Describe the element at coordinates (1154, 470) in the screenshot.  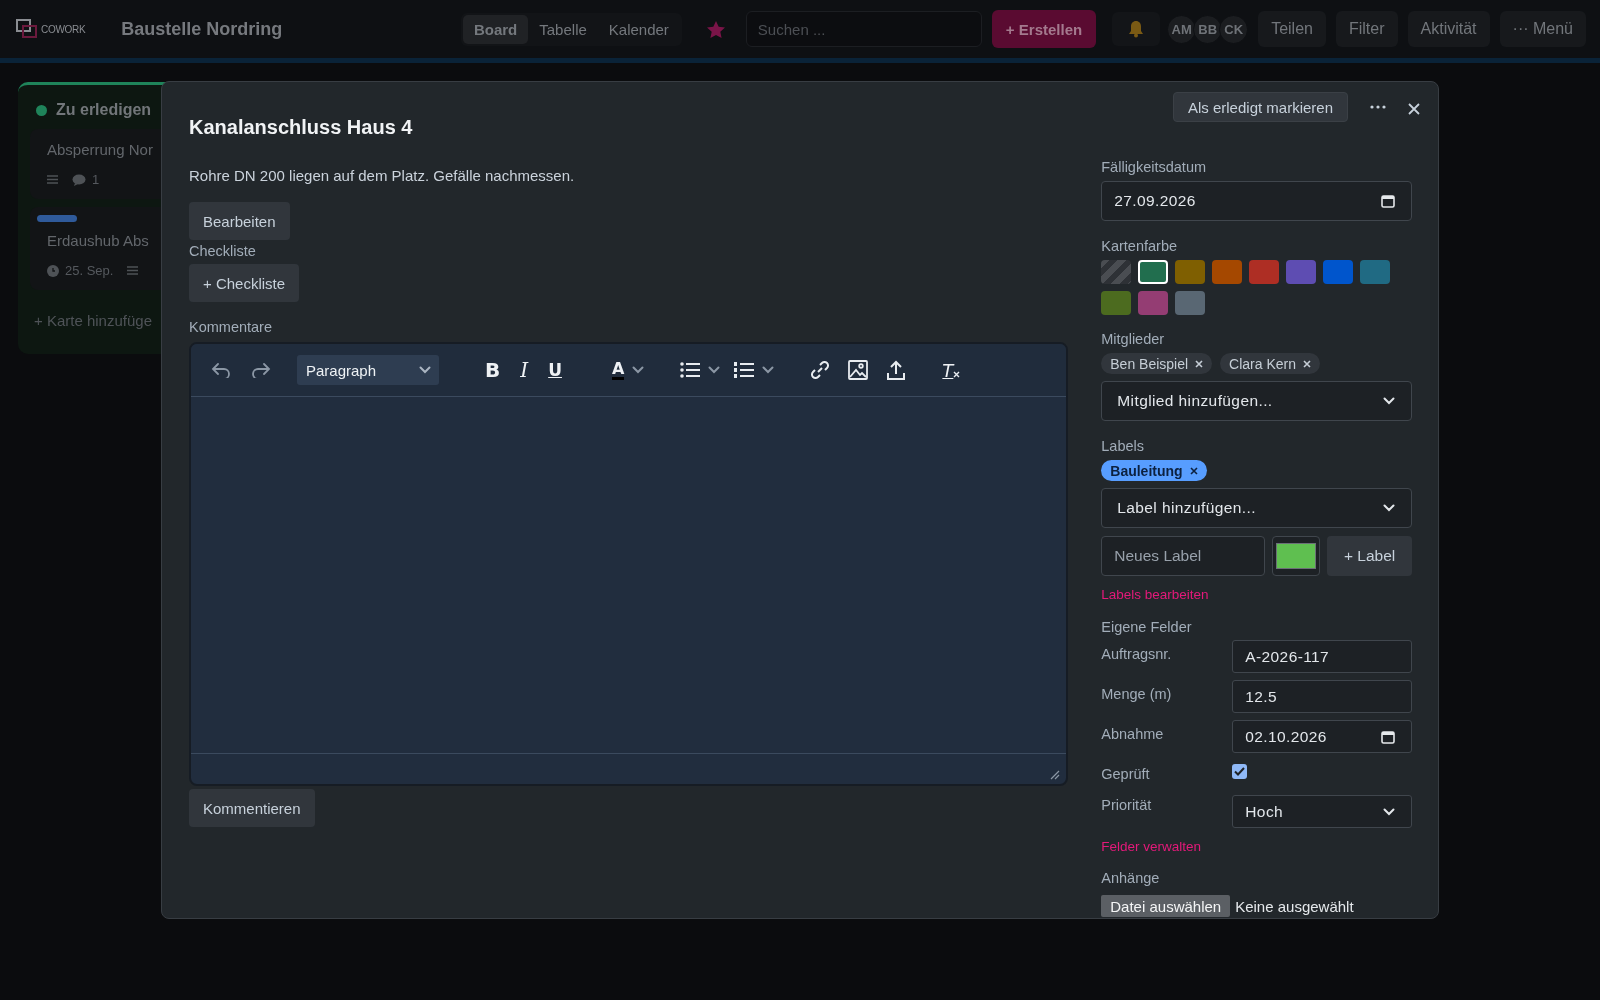
I see `label-chip: Bauleitung` at that location.